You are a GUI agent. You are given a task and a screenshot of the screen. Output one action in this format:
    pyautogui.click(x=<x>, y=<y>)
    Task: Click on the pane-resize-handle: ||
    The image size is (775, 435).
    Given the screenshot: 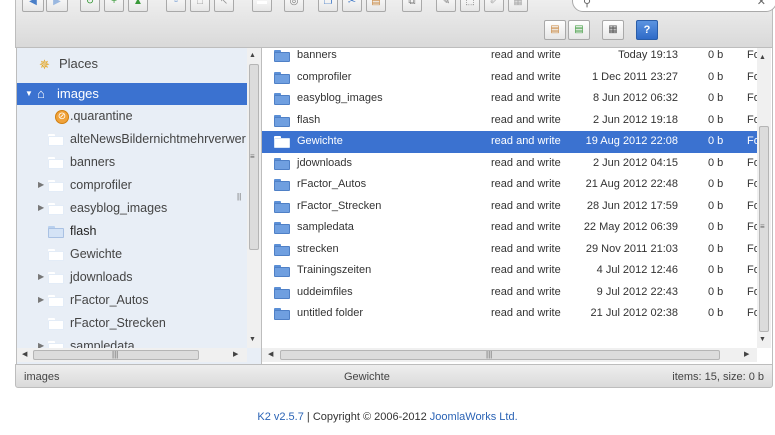 What is the action you would take?
    pyautogui.click(x=239, y=196)
    